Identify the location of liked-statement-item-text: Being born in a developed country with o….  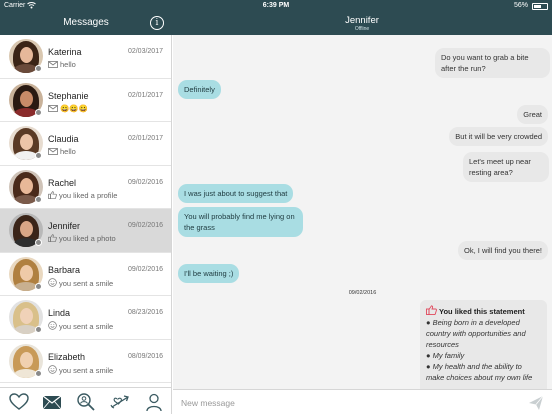
(476, 333).